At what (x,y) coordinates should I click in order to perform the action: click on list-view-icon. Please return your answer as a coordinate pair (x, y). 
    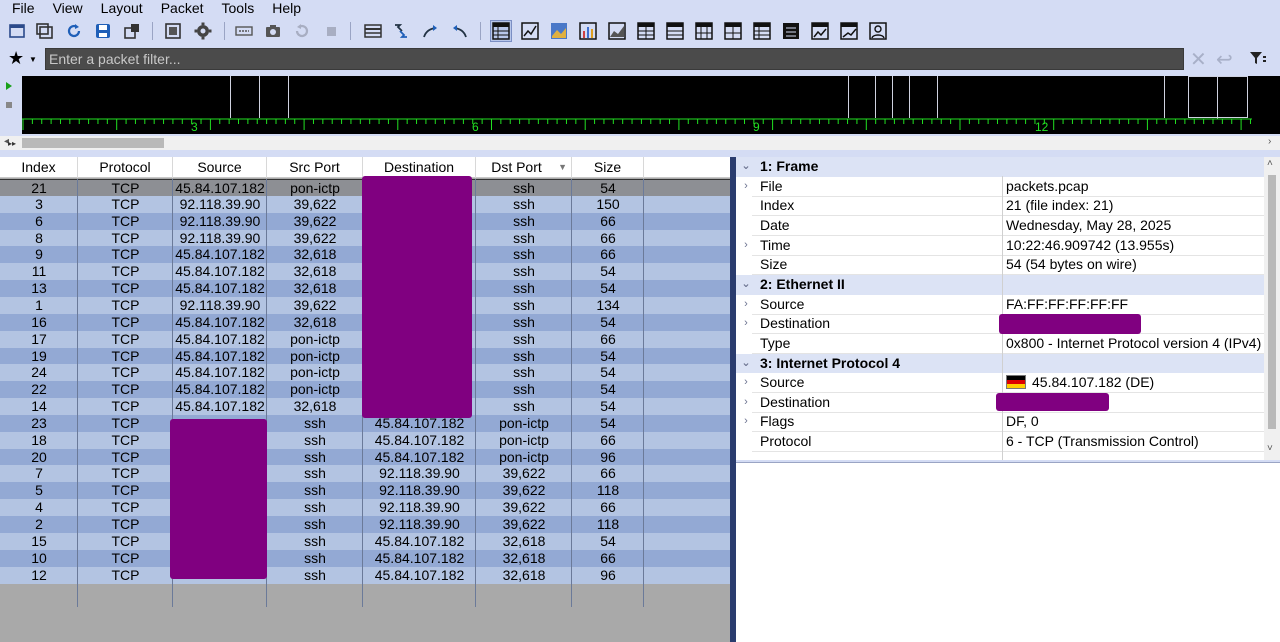
    Looking at the image, I should click on (373, 31).